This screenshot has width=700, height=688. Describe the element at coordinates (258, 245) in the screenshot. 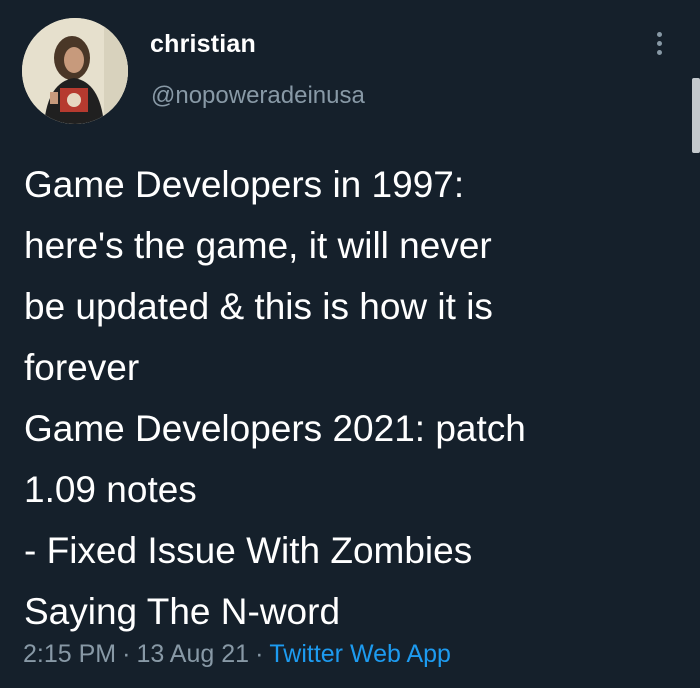

I see `tweet-text-line: here's the game, it will never` at that location.